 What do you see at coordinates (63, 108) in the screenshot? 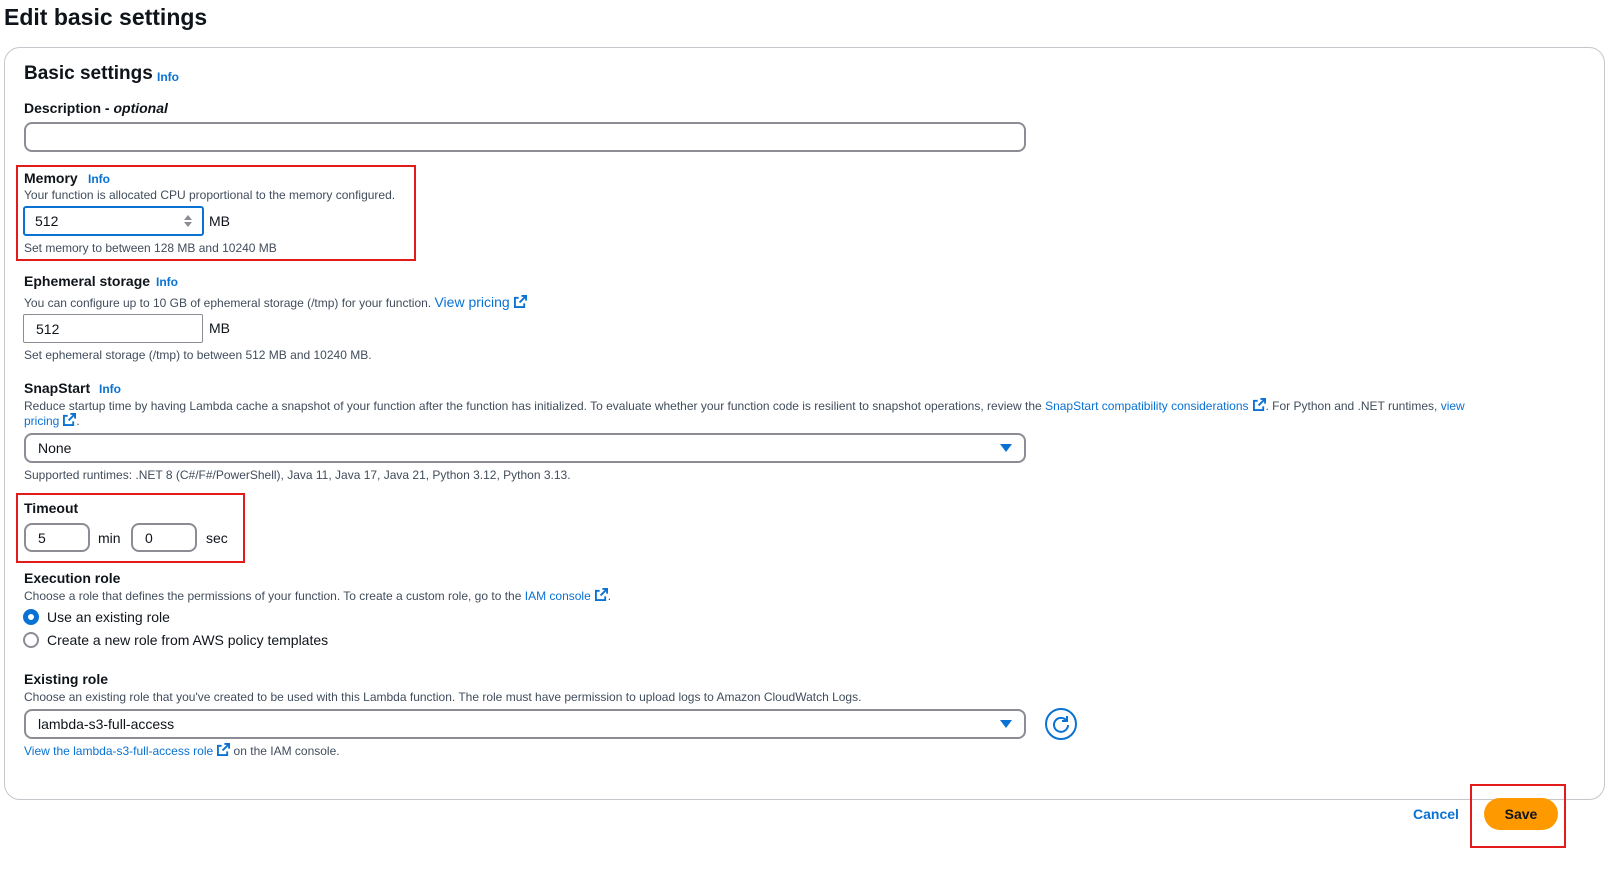
I see `description-label-text: Description` at bounding box center [63, 108].